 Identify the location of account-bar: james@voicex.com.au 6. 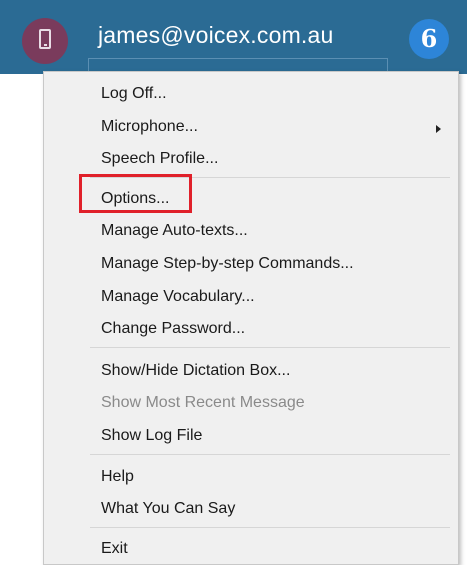
(233, 37).